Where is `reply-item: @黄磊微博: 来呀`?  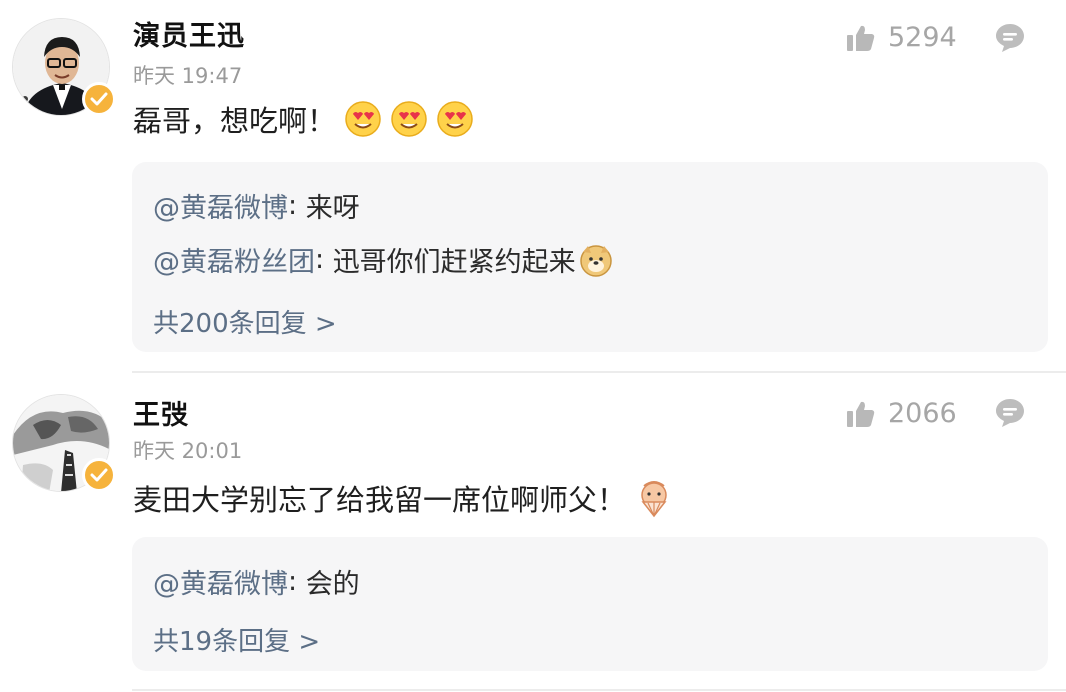
reply-item: @黄磊微博: 来呀 is located at coordinates (256, 205).